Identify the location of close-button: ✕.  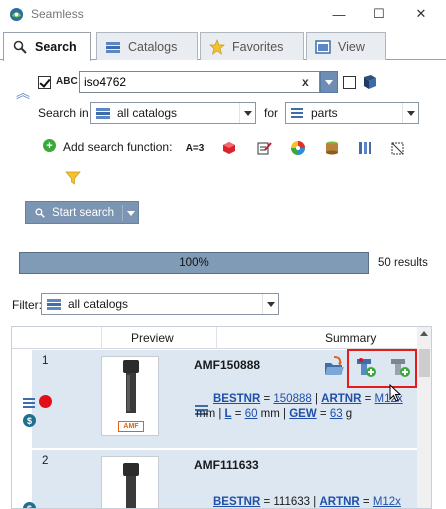
(421, 14).